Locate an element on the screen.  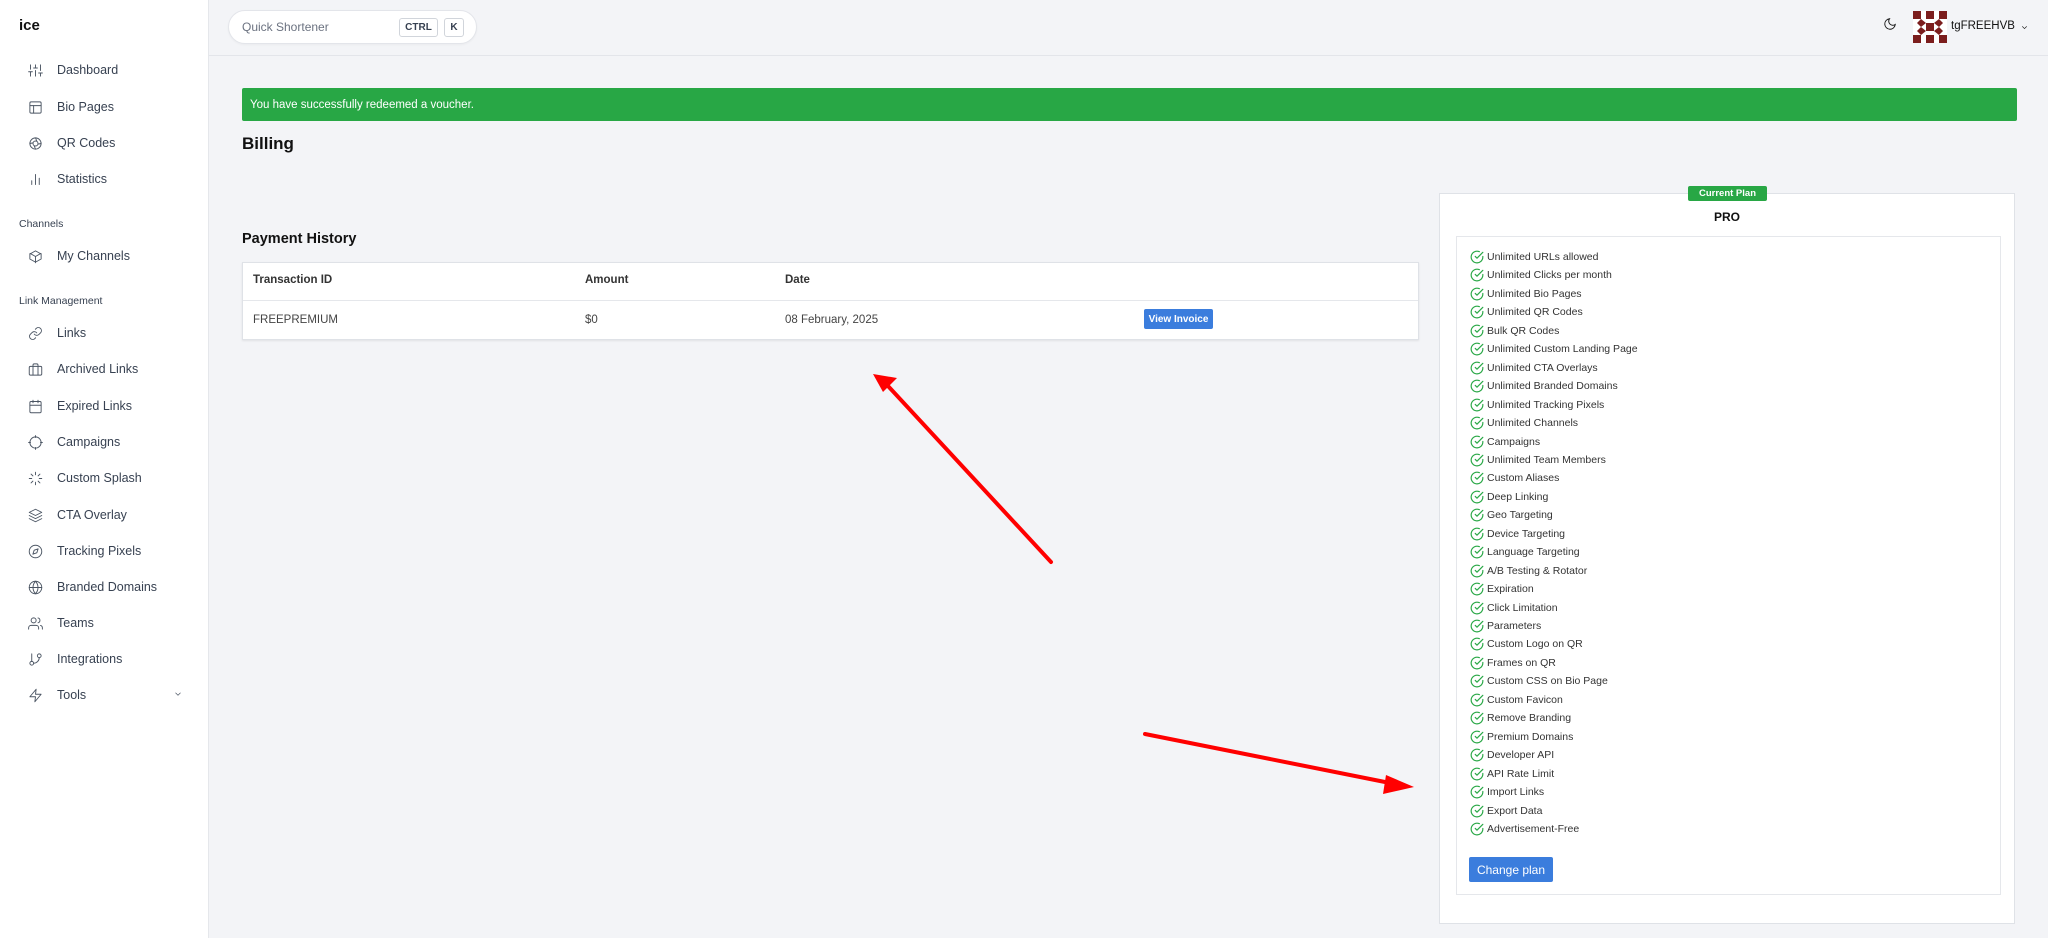
layout-icon is located at coordinates (35, 107).